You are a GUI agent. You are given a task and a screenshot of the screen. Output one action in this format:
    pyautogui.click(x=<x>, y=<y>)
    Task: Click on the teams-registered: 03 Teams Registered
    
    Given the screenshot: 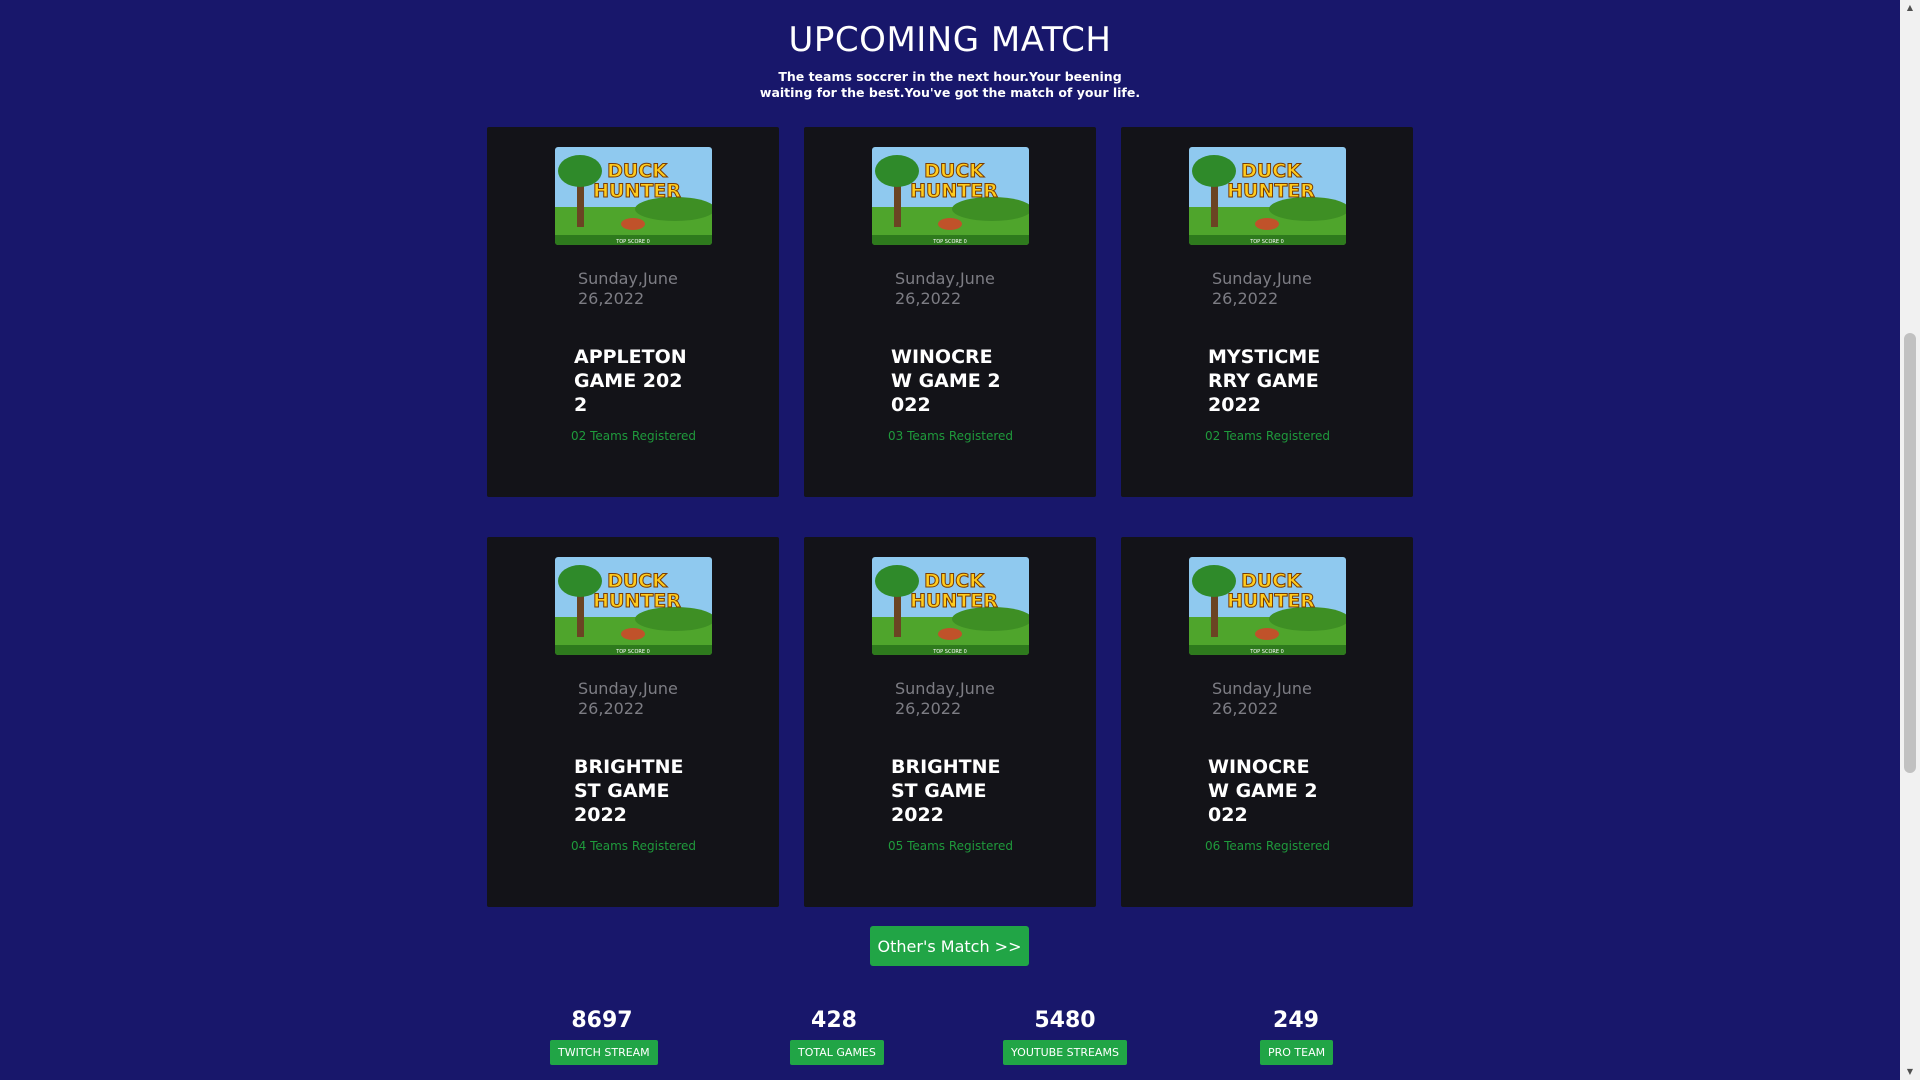 What is the action you would take?
    pyautogui.click(x=951, y=436)
    